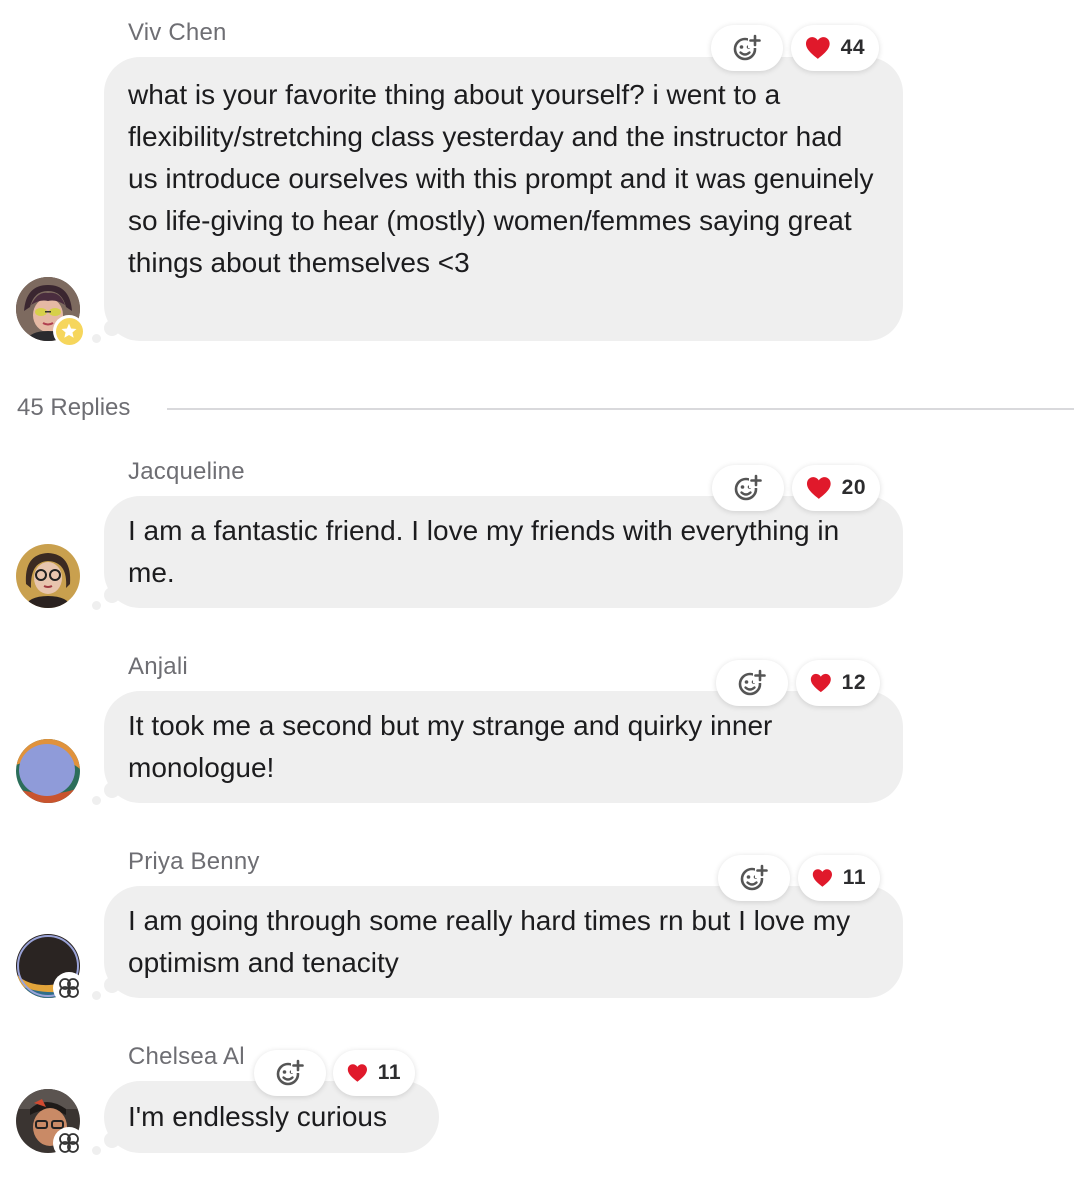  I want to click on replies-divider, so click(620, 409).